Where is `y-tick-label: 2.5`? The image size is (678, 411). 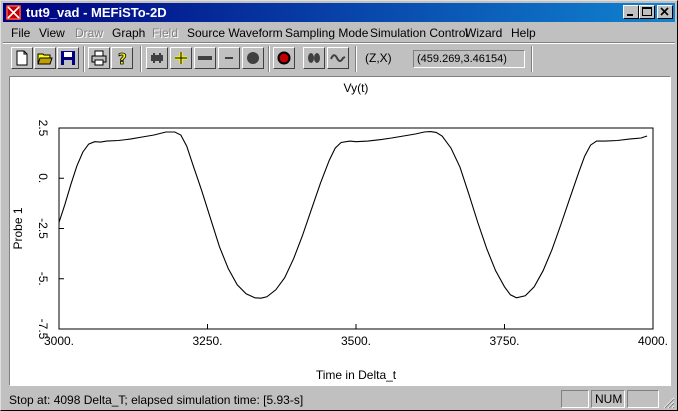
y-tick-label: 2.5 is located at coordinates (43, 128).